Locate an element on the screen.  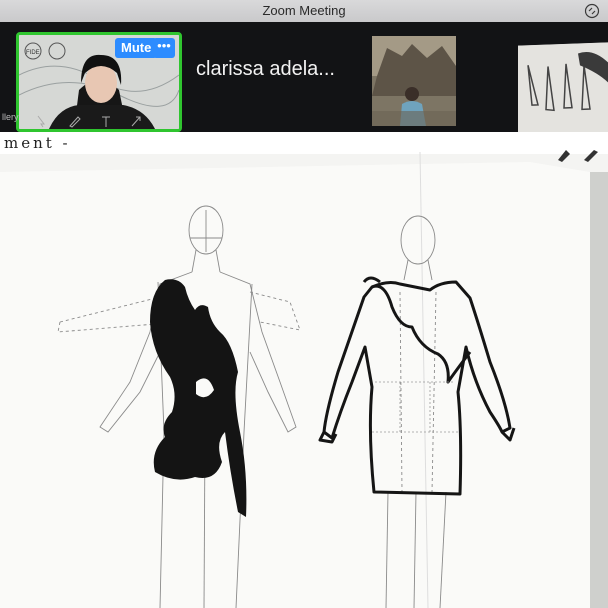
mute-button: Mute is located at coordinates (136, 48).